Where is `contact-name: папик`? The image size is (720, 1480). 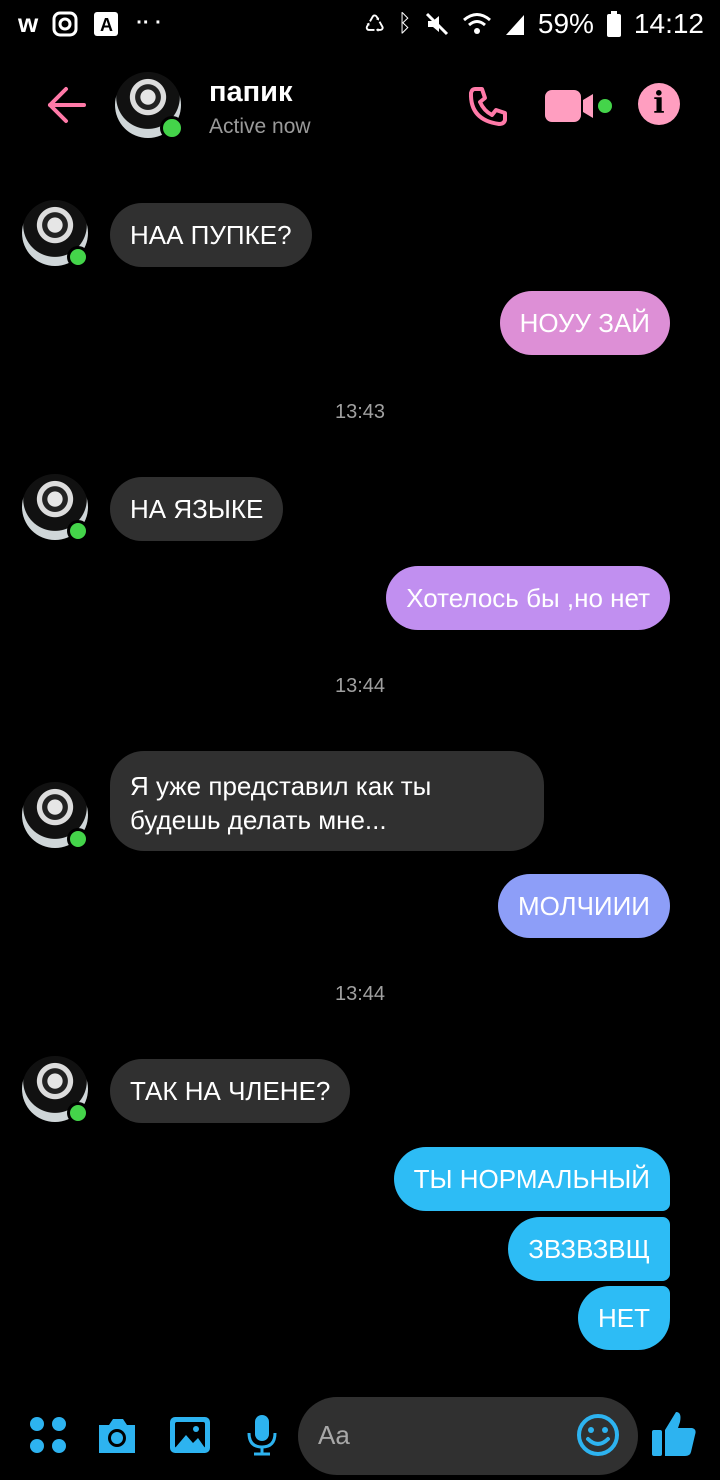 contact-name: папик is located at coordinates (251, 92).